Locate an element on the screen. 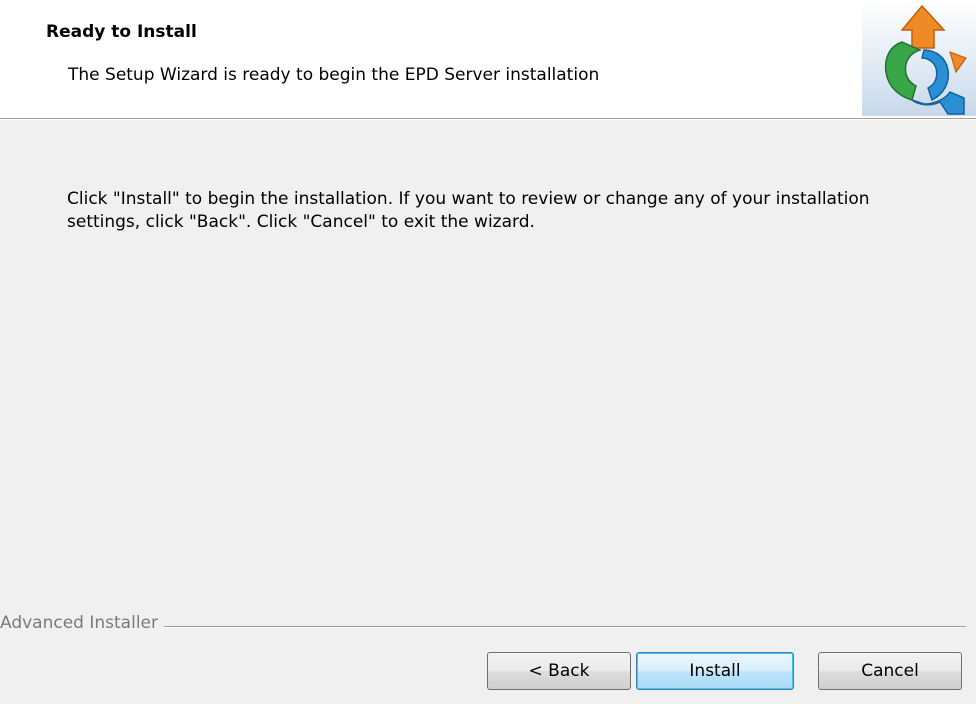  install-button: Install is located at coordinates (715, 671).